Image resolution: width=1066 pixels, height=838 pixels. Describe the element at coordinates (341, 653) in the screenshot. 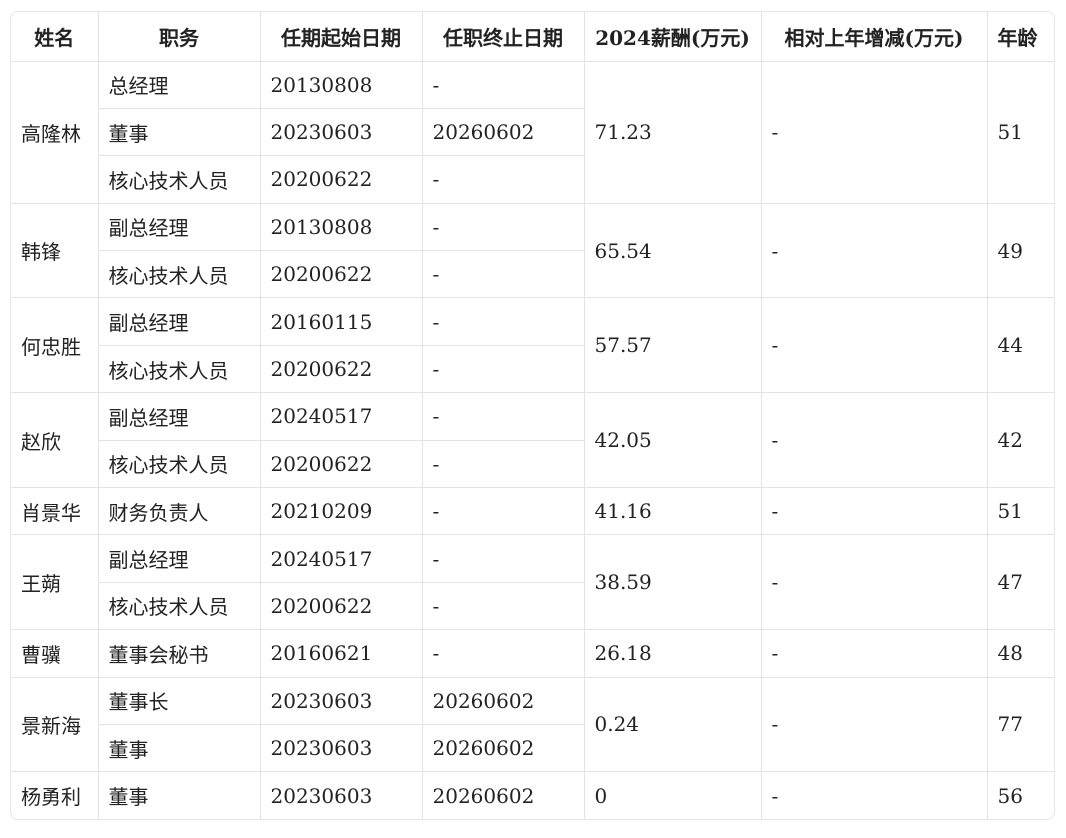

I see `role-start-date: 20160621` at that location.